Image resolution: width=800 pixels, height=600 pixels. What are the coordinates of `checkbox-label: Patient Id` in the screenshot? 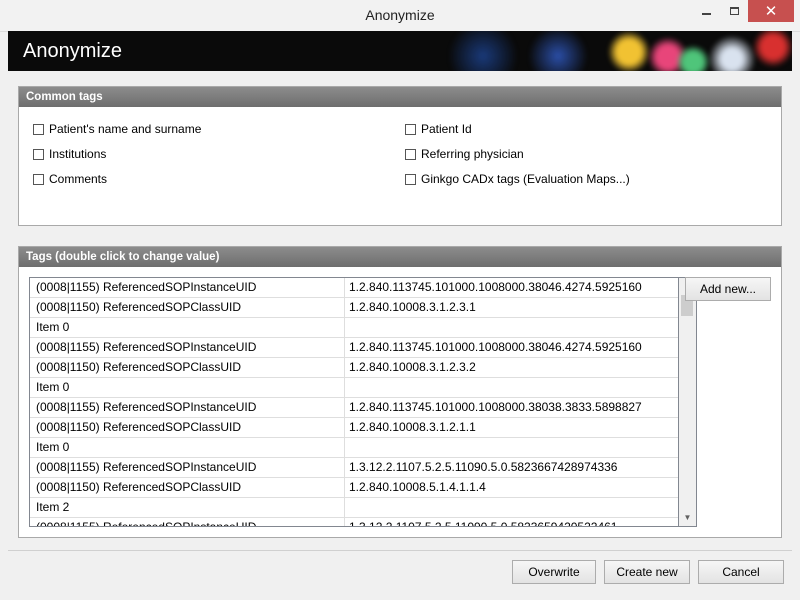 It's located at (446, 129).